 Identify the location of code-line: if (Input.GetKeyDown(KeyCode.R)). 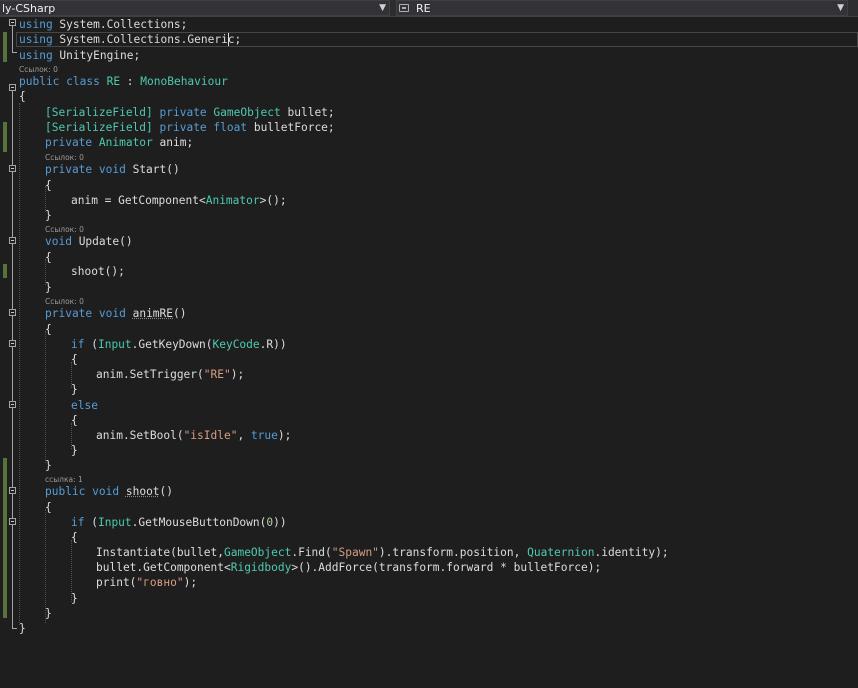
(179, 344).